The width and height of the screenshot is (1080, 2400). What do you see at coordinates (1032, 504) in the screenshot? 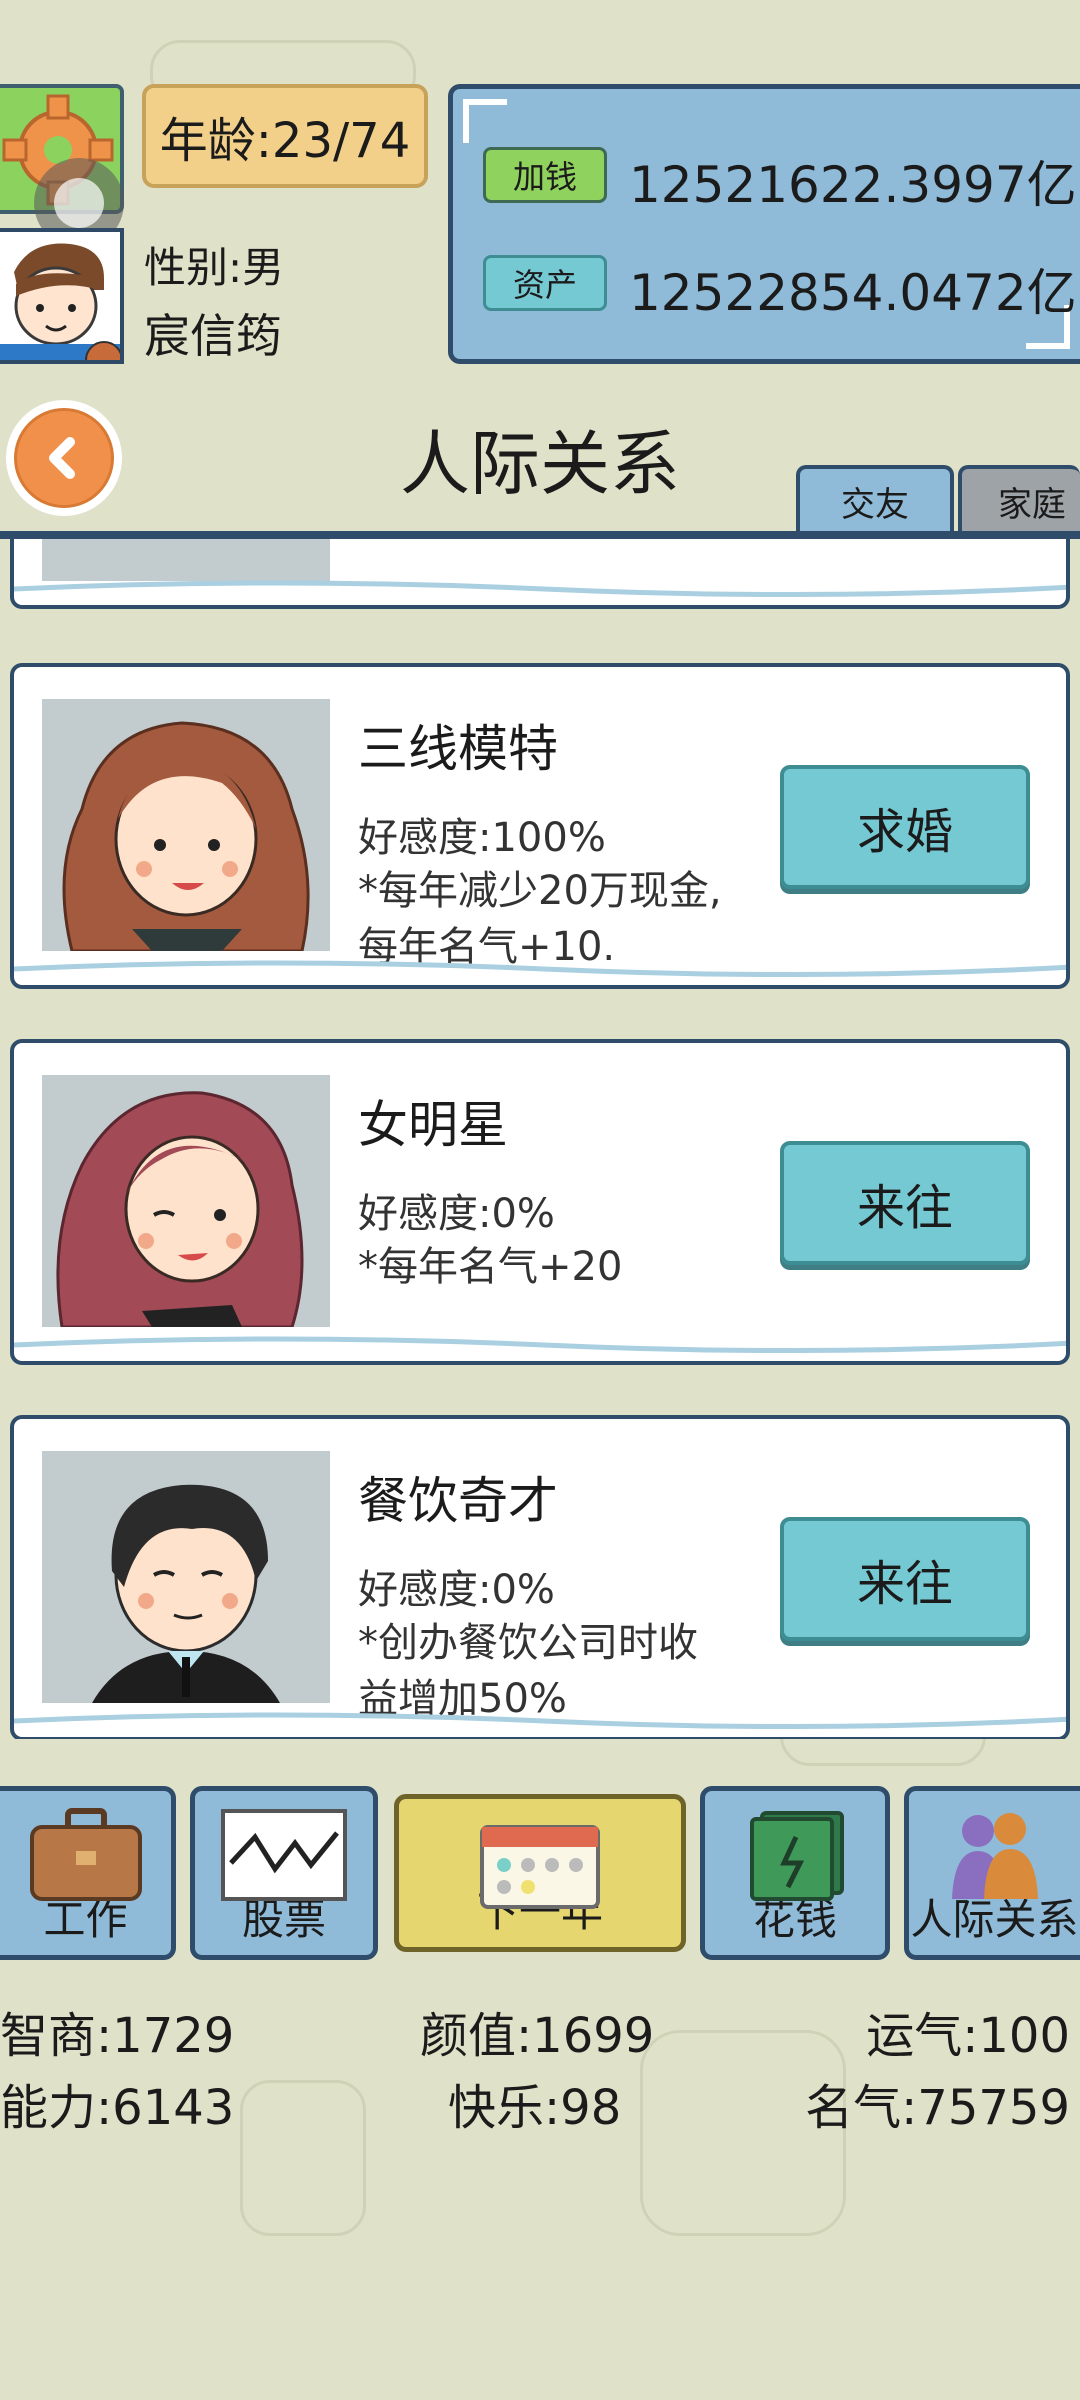
I see `tab-family-label: 家庭` at bounding box center [1032, 504].